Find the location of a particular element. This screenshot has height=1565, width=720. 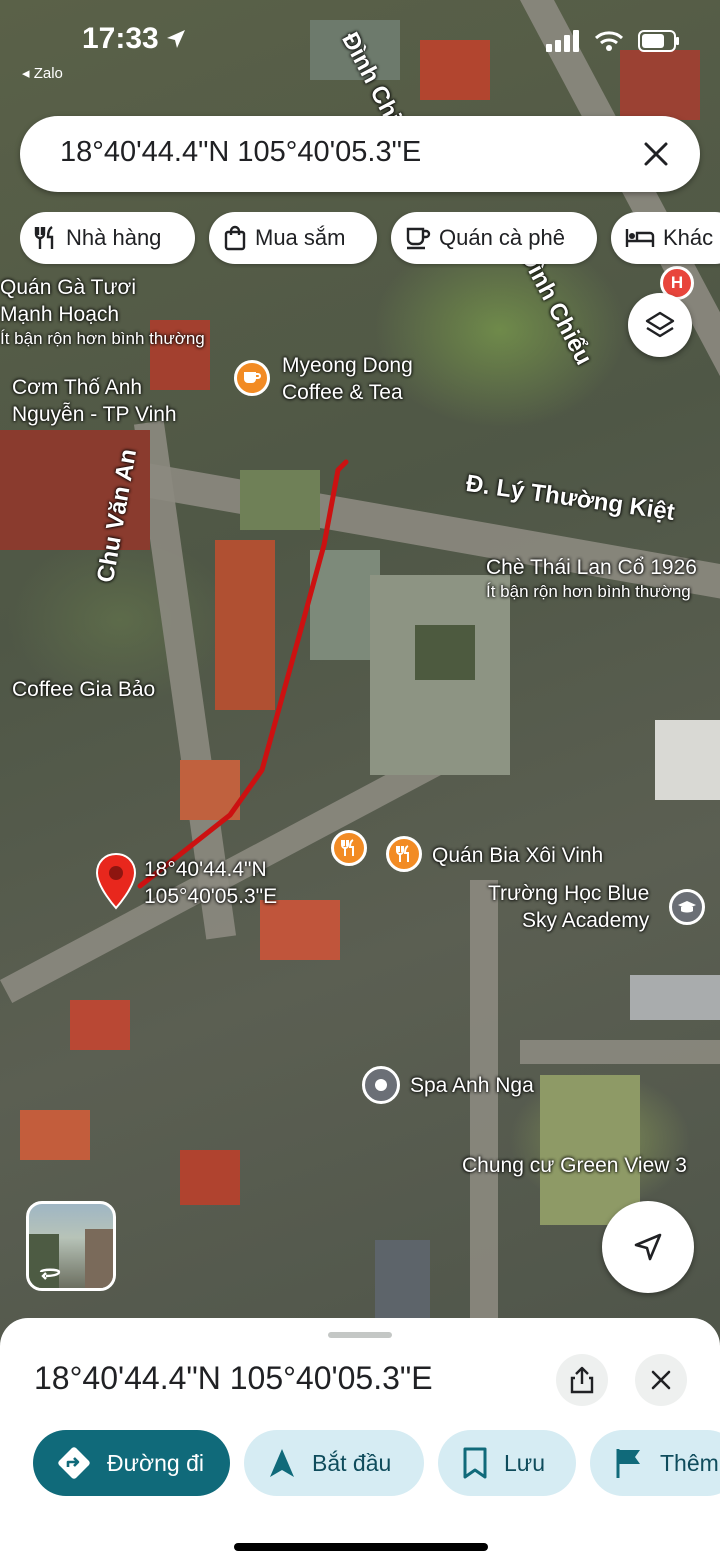

directions-button: Đường đi is located at coordinates (131, 1463).